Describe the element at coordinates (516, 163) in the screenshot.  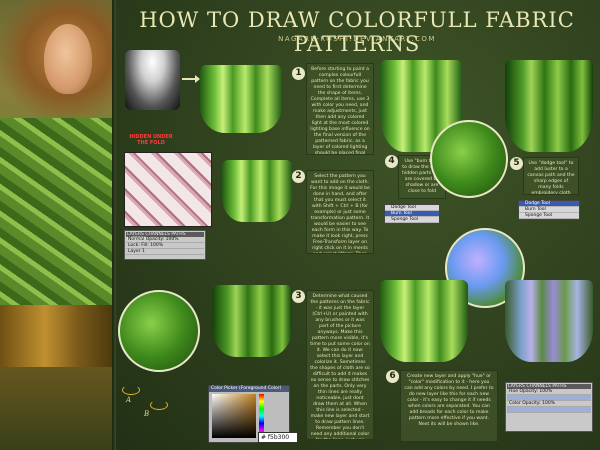
I see `step-number-5: 5` at that location.